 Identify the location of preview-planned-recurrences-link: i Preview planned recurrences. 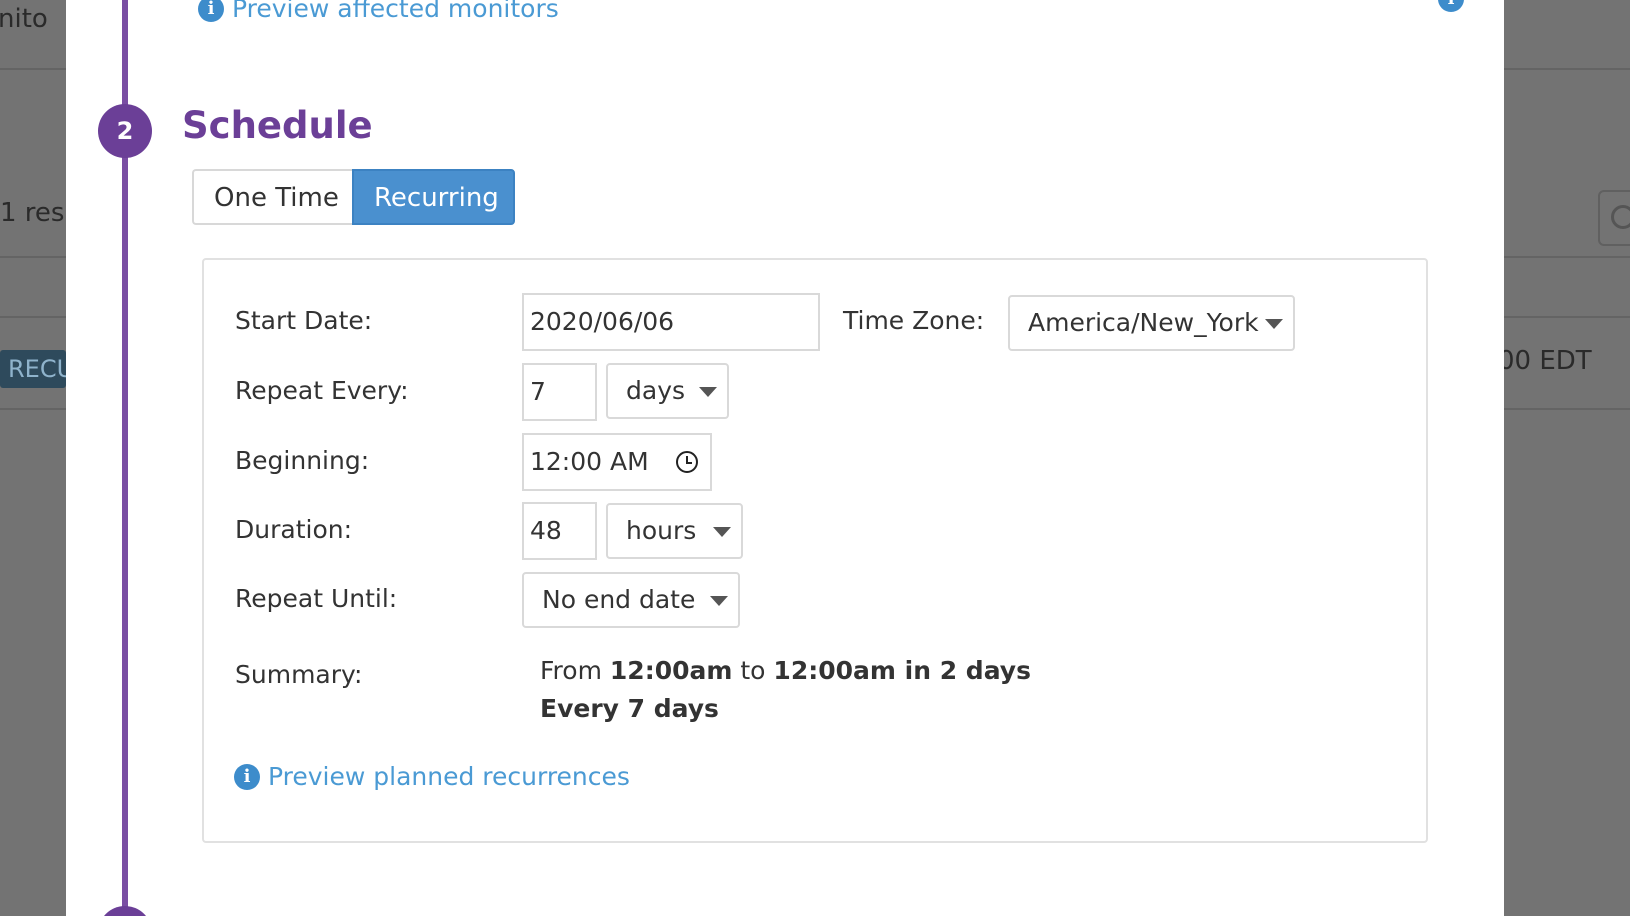
(432, 776).